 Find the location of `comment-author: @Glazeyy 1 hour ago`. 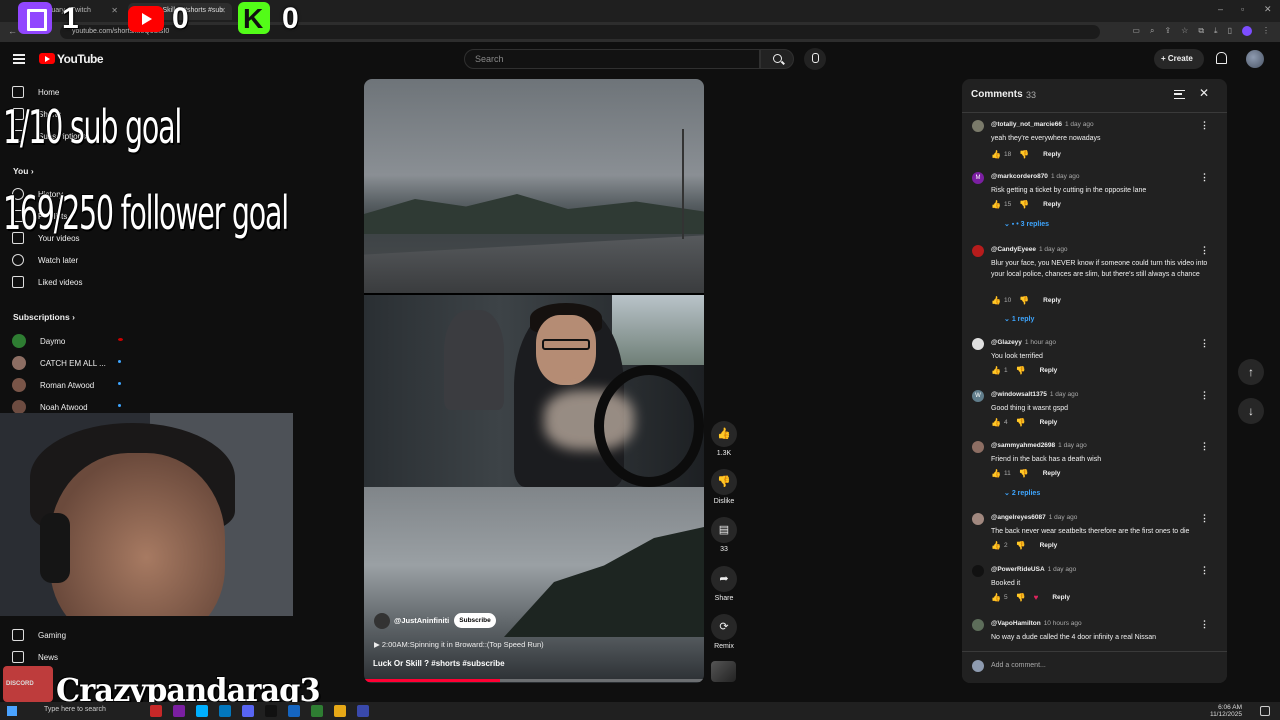

comment-author: @Glazeyy 1 hour ago is located at coordinates (1023, 342).